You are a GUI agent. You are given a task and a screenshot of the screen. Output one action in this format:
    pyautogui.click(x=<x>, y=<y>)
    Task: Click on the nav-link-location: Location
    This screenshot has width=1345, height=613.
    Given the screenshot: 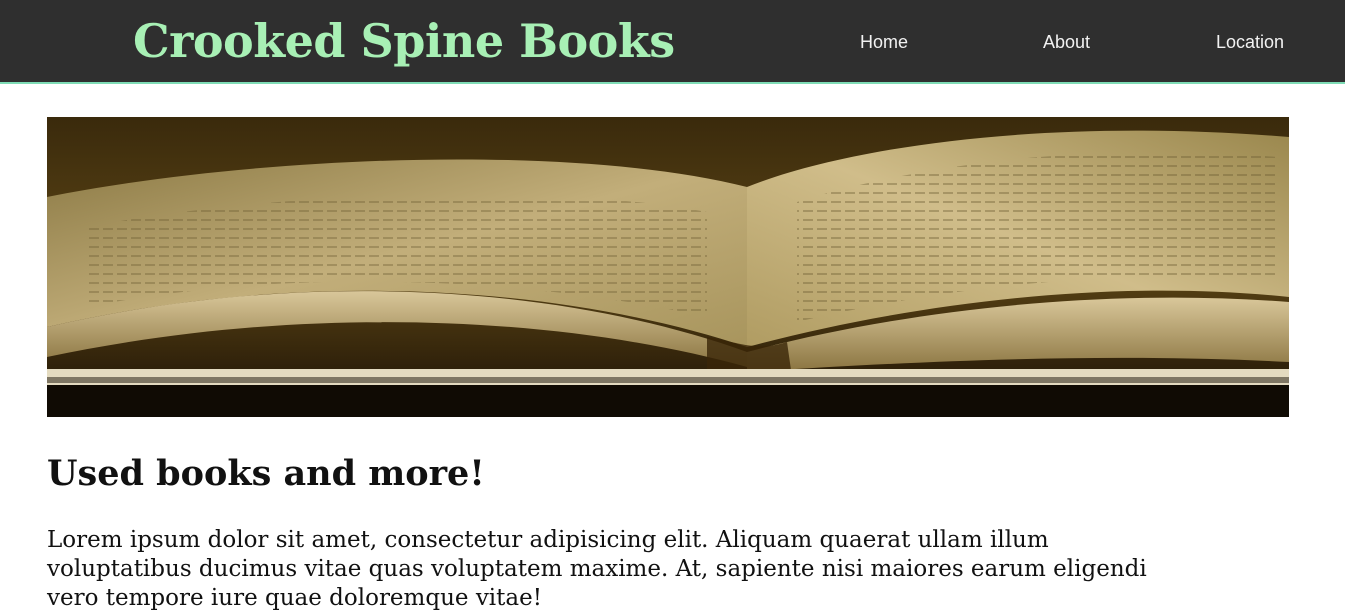 What is the action you would take?
    pyautogui.click(x=1250, y=42)
    